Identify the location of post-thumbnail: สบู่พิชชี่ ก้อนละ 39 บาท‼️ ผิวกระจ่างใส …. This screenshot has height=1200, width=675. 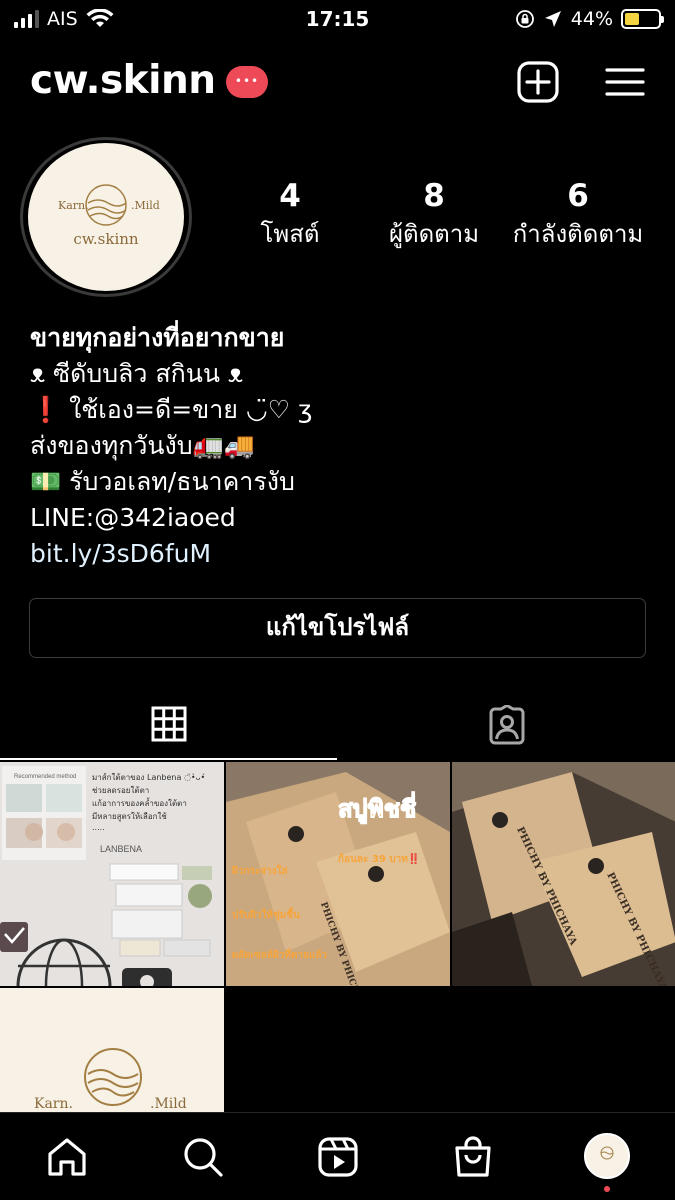
(338, 874).